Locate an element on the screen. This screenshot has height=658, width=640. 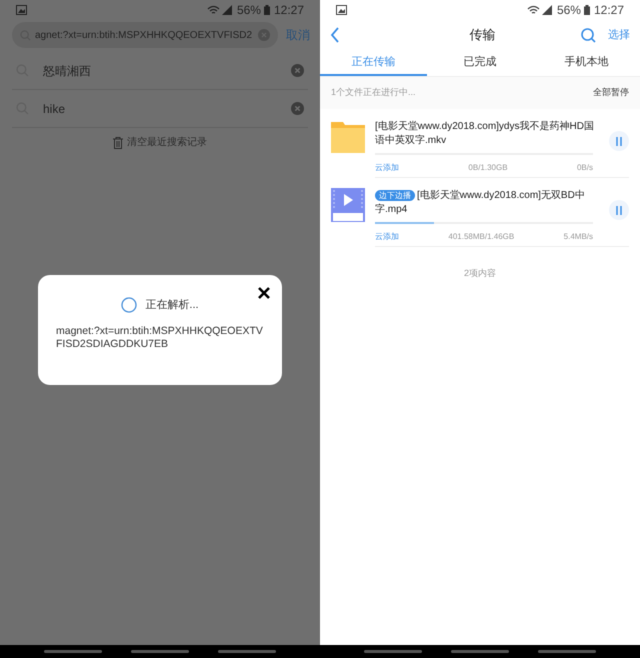
clear-icon is located at coordinates (264, 35).